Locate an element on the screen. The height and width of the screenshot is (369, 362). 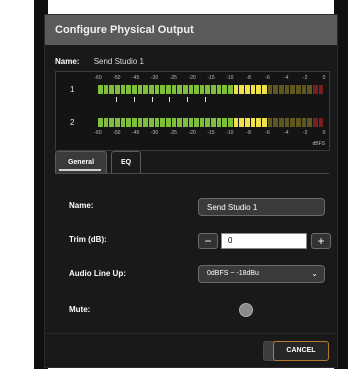
trim-input: 0 is located at coordinates (264, 241).